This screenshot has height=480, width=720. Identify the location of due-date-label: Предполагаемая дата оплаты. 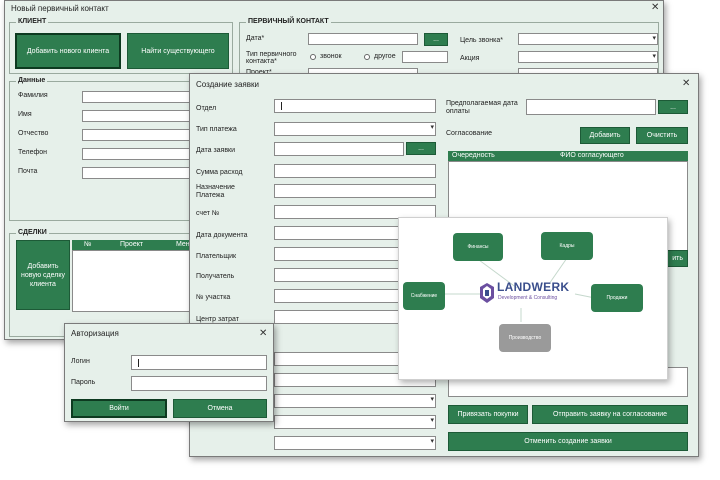
(482, 107).